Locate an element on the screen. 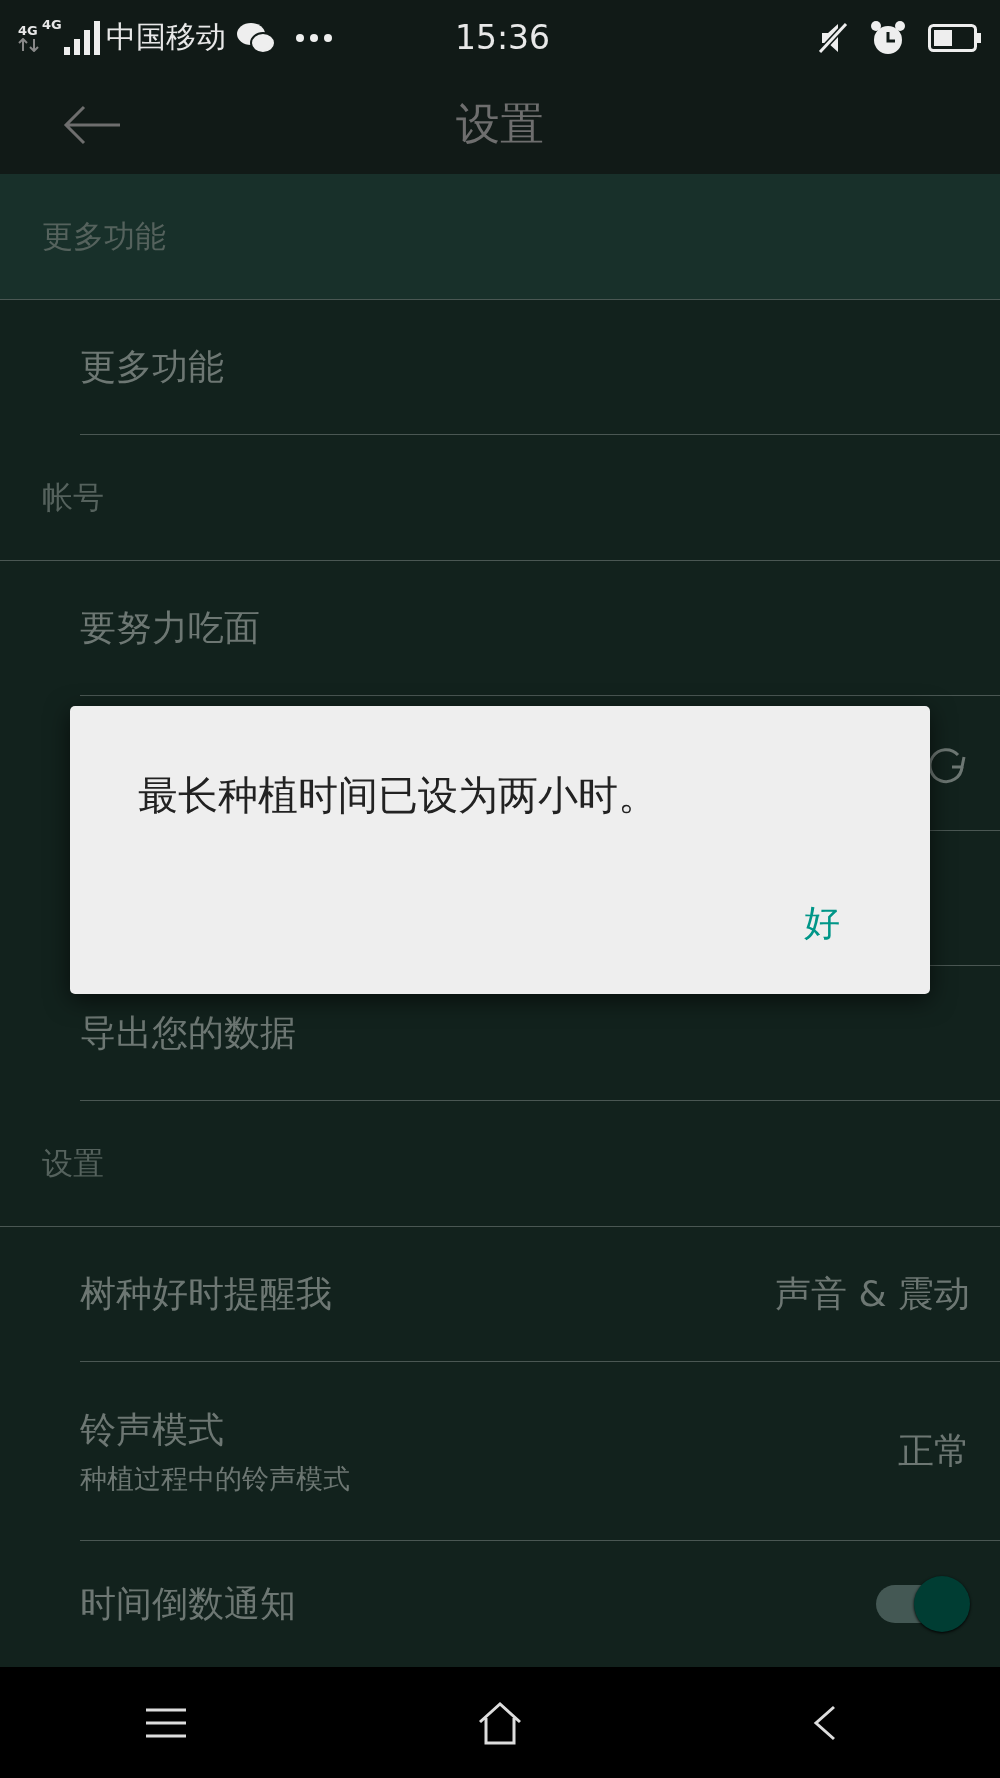  setting-label: 时间倒数通知 is located at coordinates (188, 1604).